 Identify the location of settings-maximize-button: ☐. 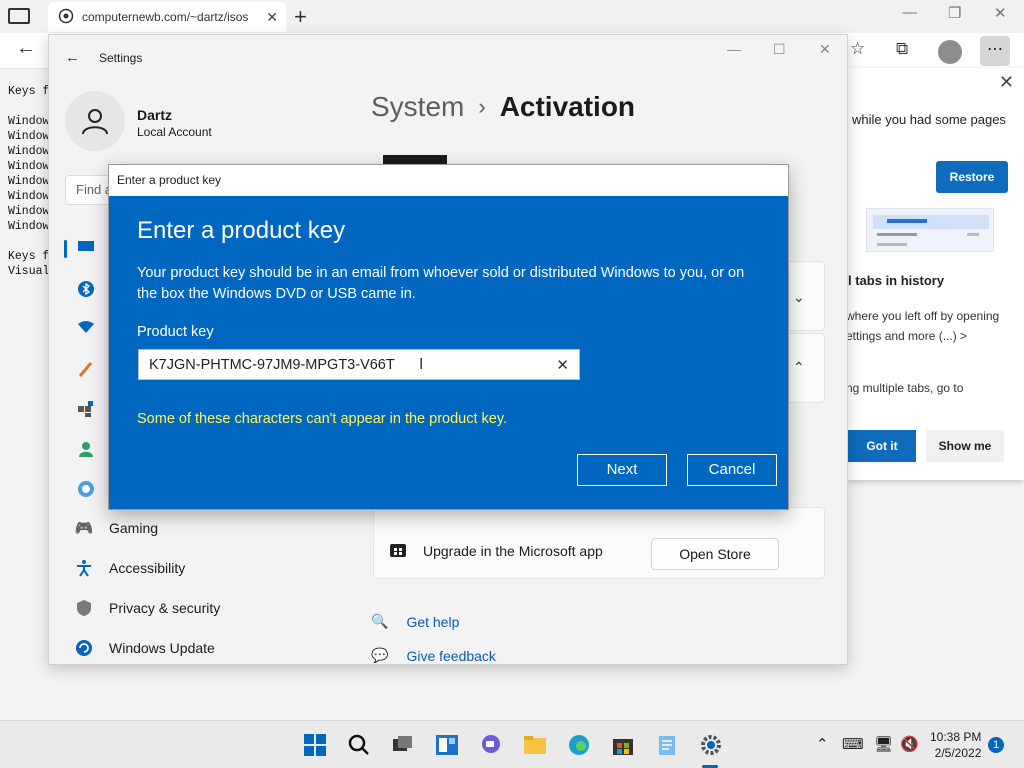
(779, 49).